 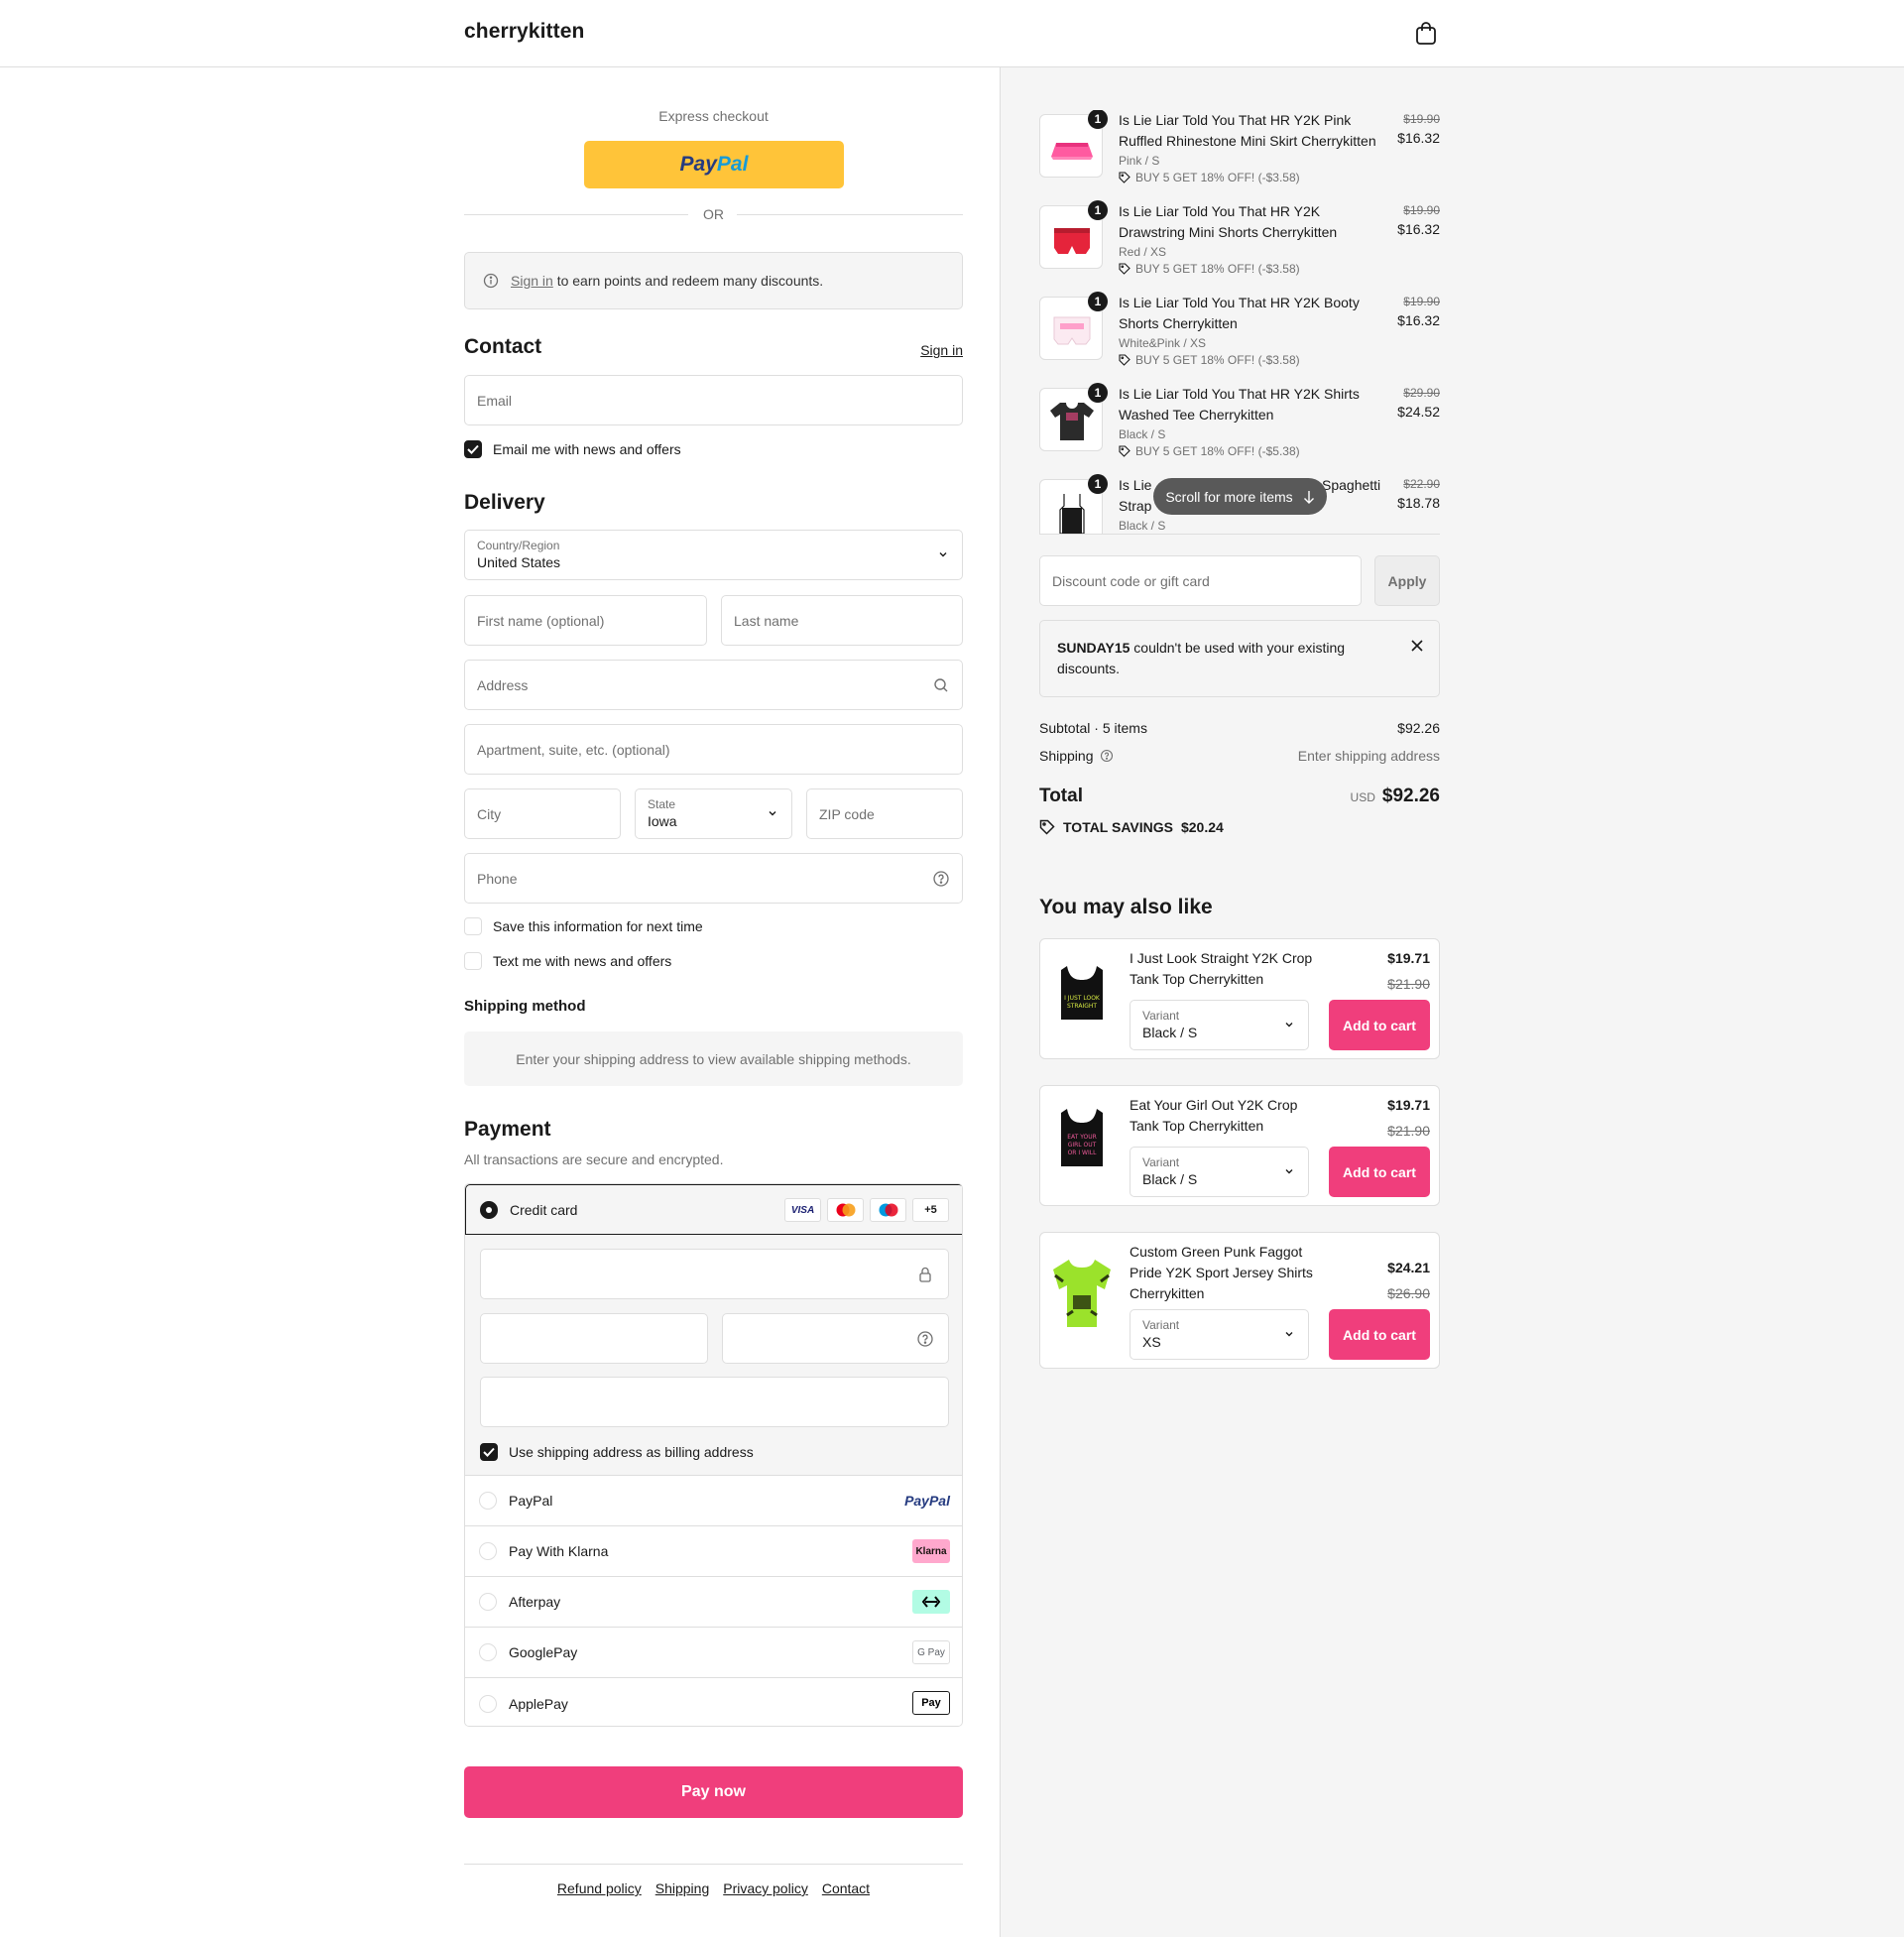 I want to click on phone-input, so click(x=713, y=878).